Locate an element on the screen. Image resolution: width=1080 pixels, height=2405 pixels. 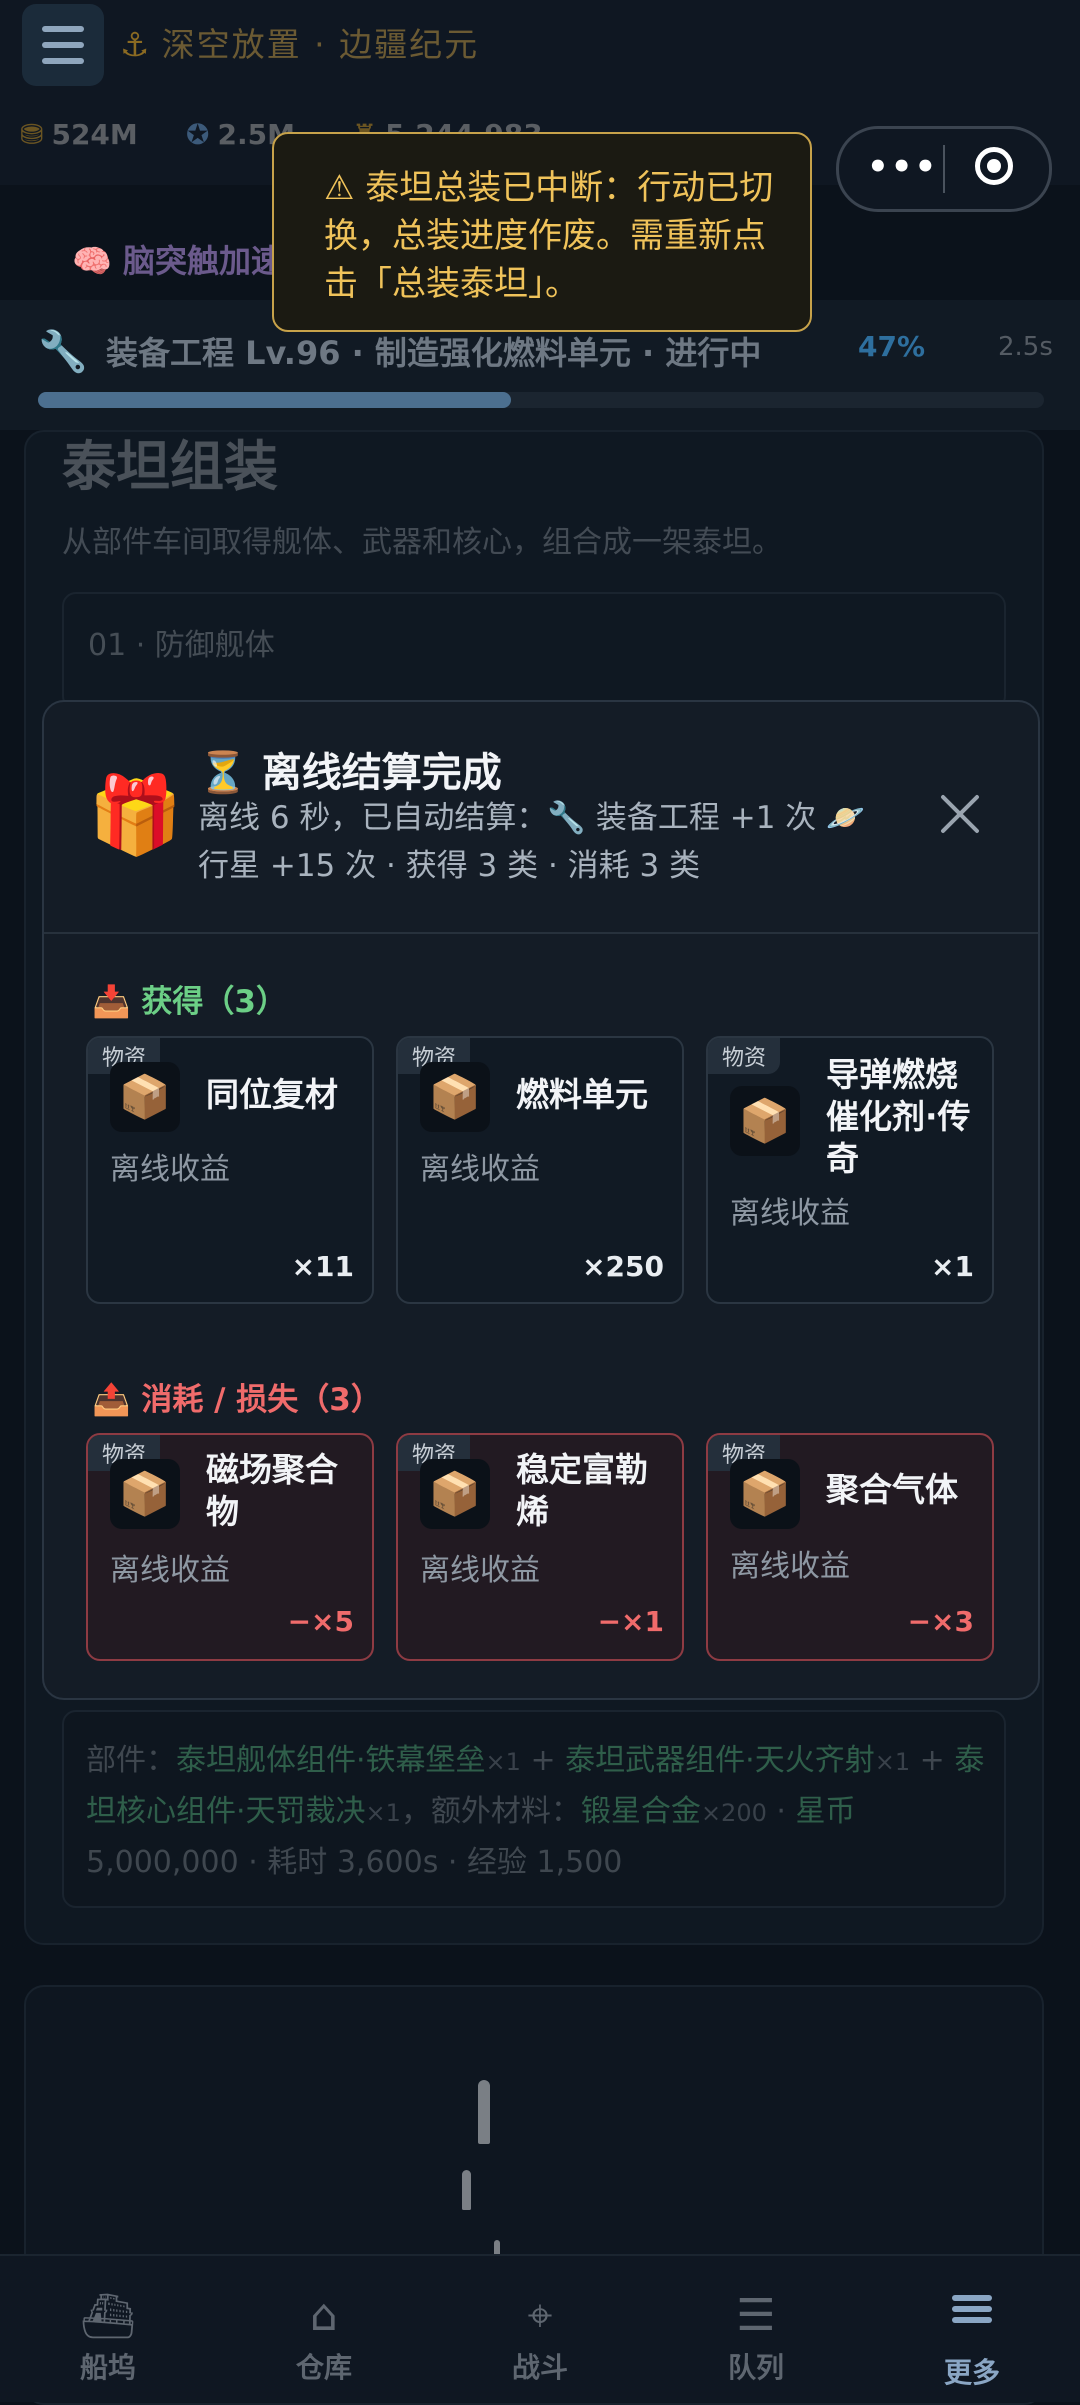
interrupt-toast: ⚠ 泰坦总装已中断：行动已切换，总装进度作废。需重新点击「总装泰坦」。 is located at coordinates (542, 232).